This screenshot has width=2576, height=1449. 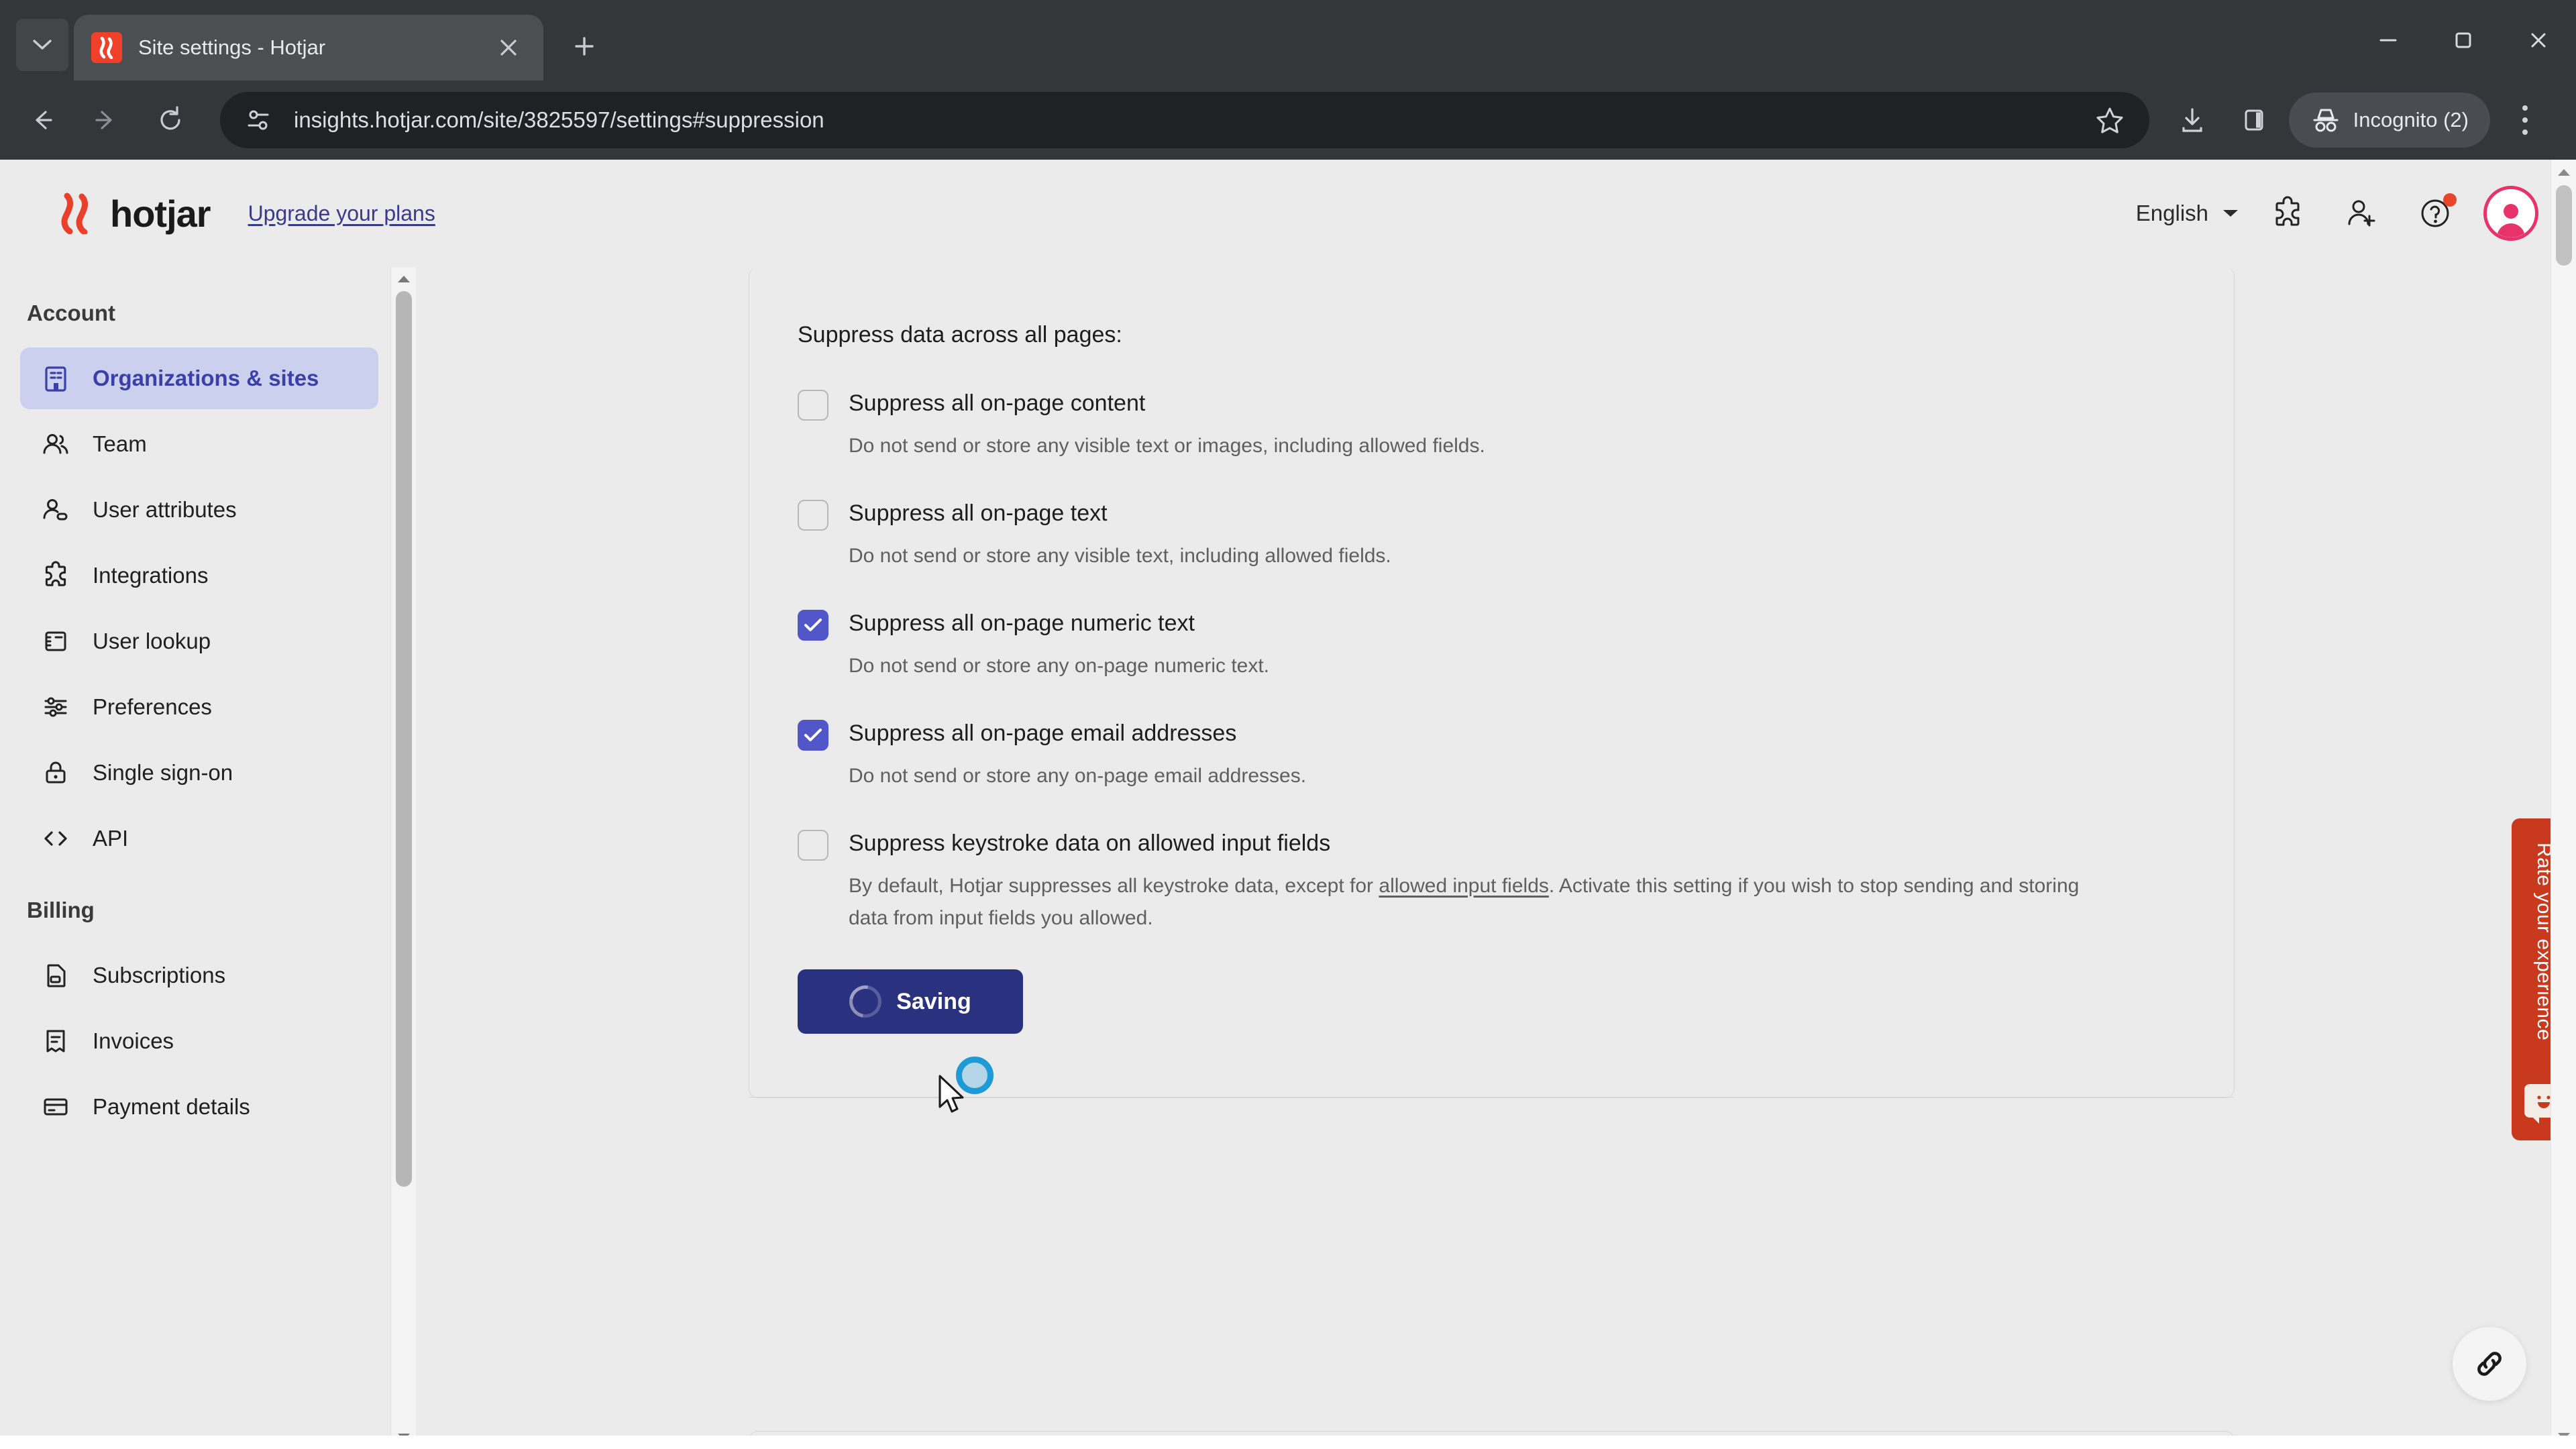 I want to click on sidebar-item-user-attributes: User attributes, so click(x=199, y=510).